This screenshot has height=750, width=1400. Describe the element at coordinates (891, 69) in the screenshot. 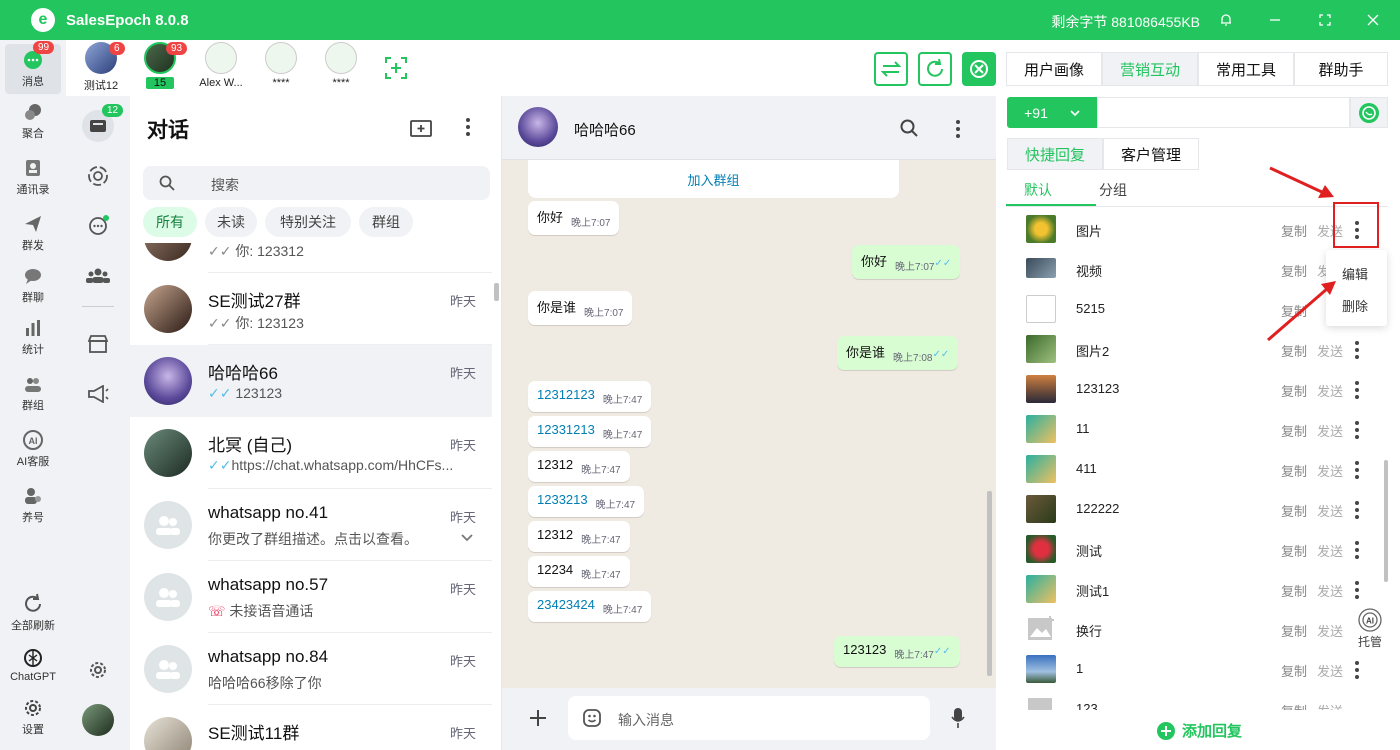

I see `switch-button` at that location.